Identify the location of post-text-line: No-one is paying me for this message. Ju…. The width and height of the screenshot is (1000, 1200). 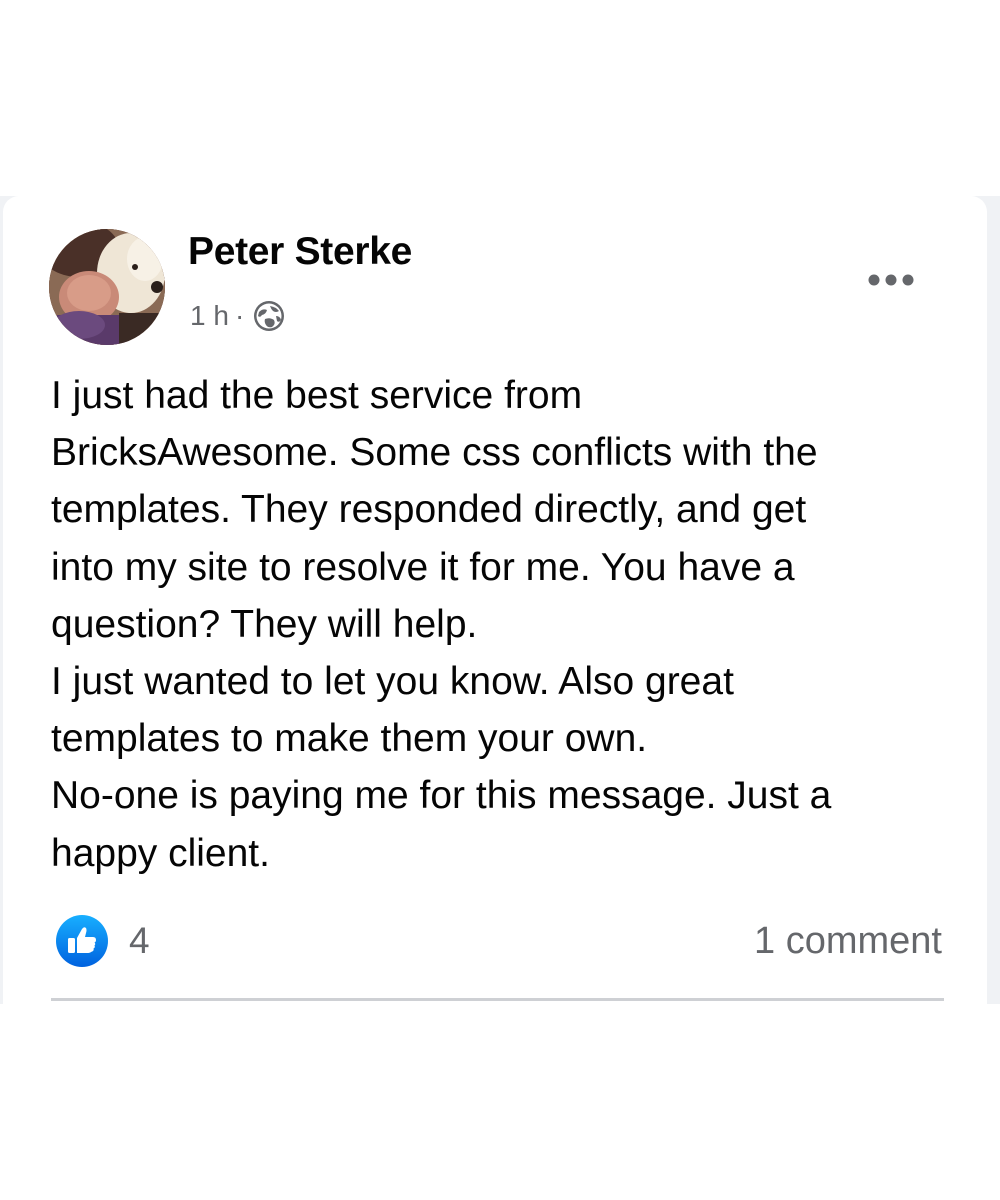
(441, 796).